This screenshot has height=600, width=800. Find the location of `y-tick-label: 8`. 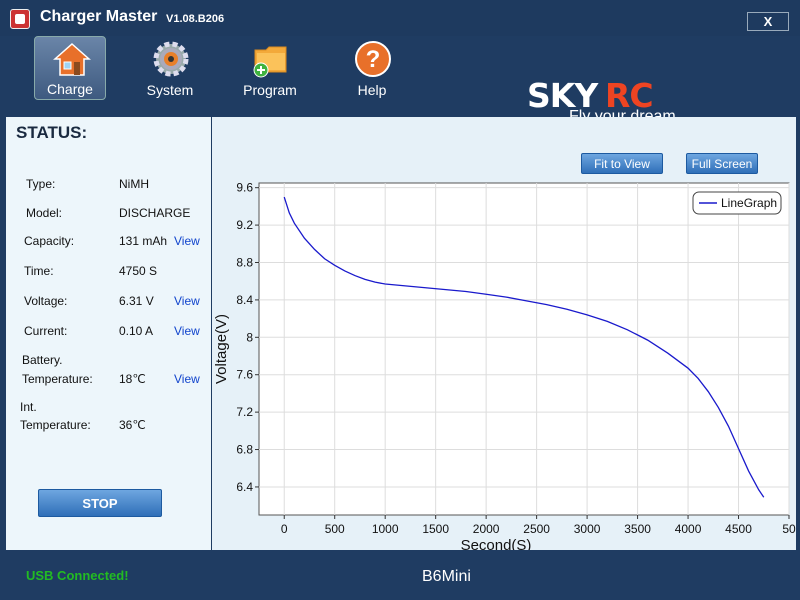

y-tick-label: 8 is located at coordinates (249, 337).